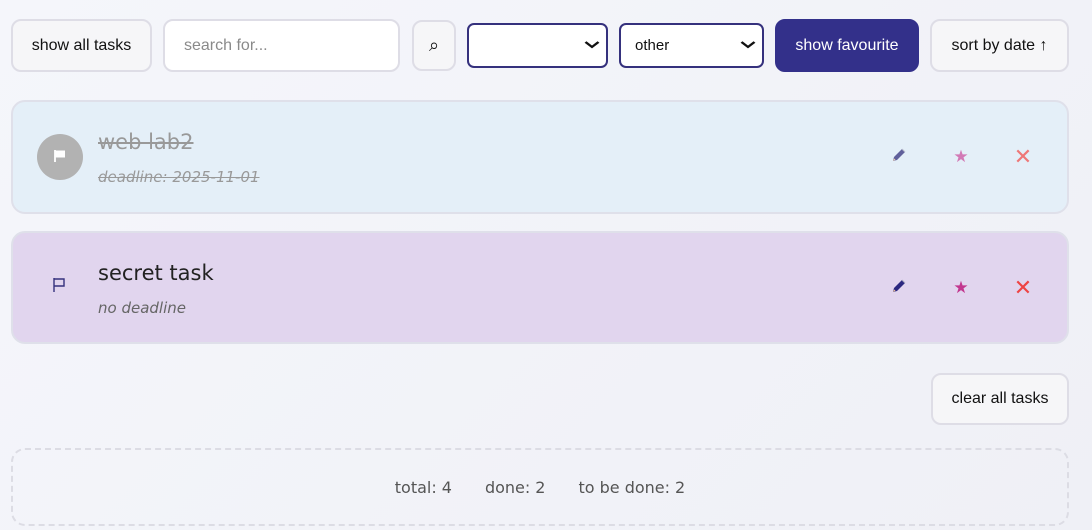  I want to click on stat-total: total: 4, so click(423, 487).